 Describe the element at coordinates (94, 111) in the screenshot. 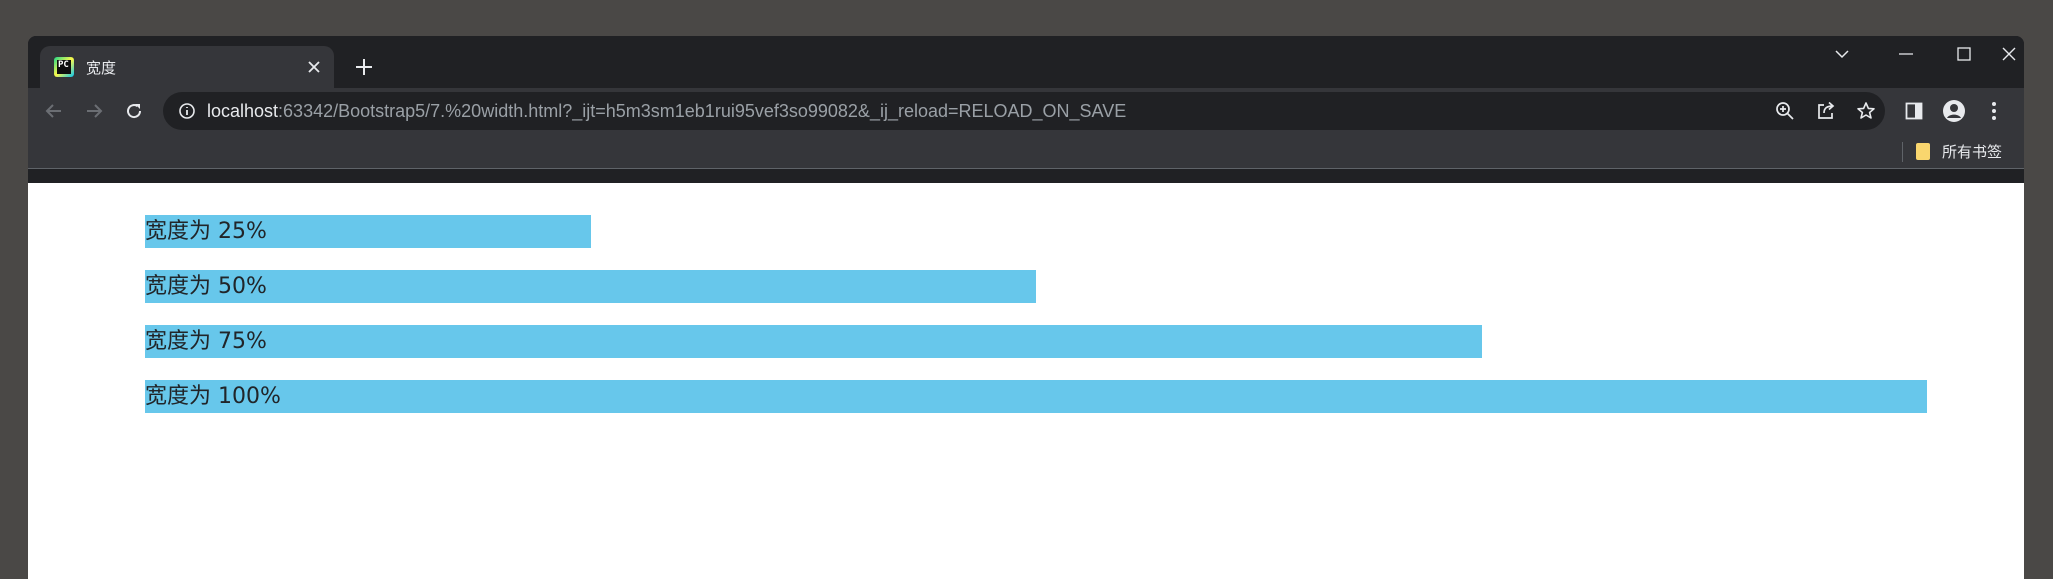

I see `forward-icon` at that location.